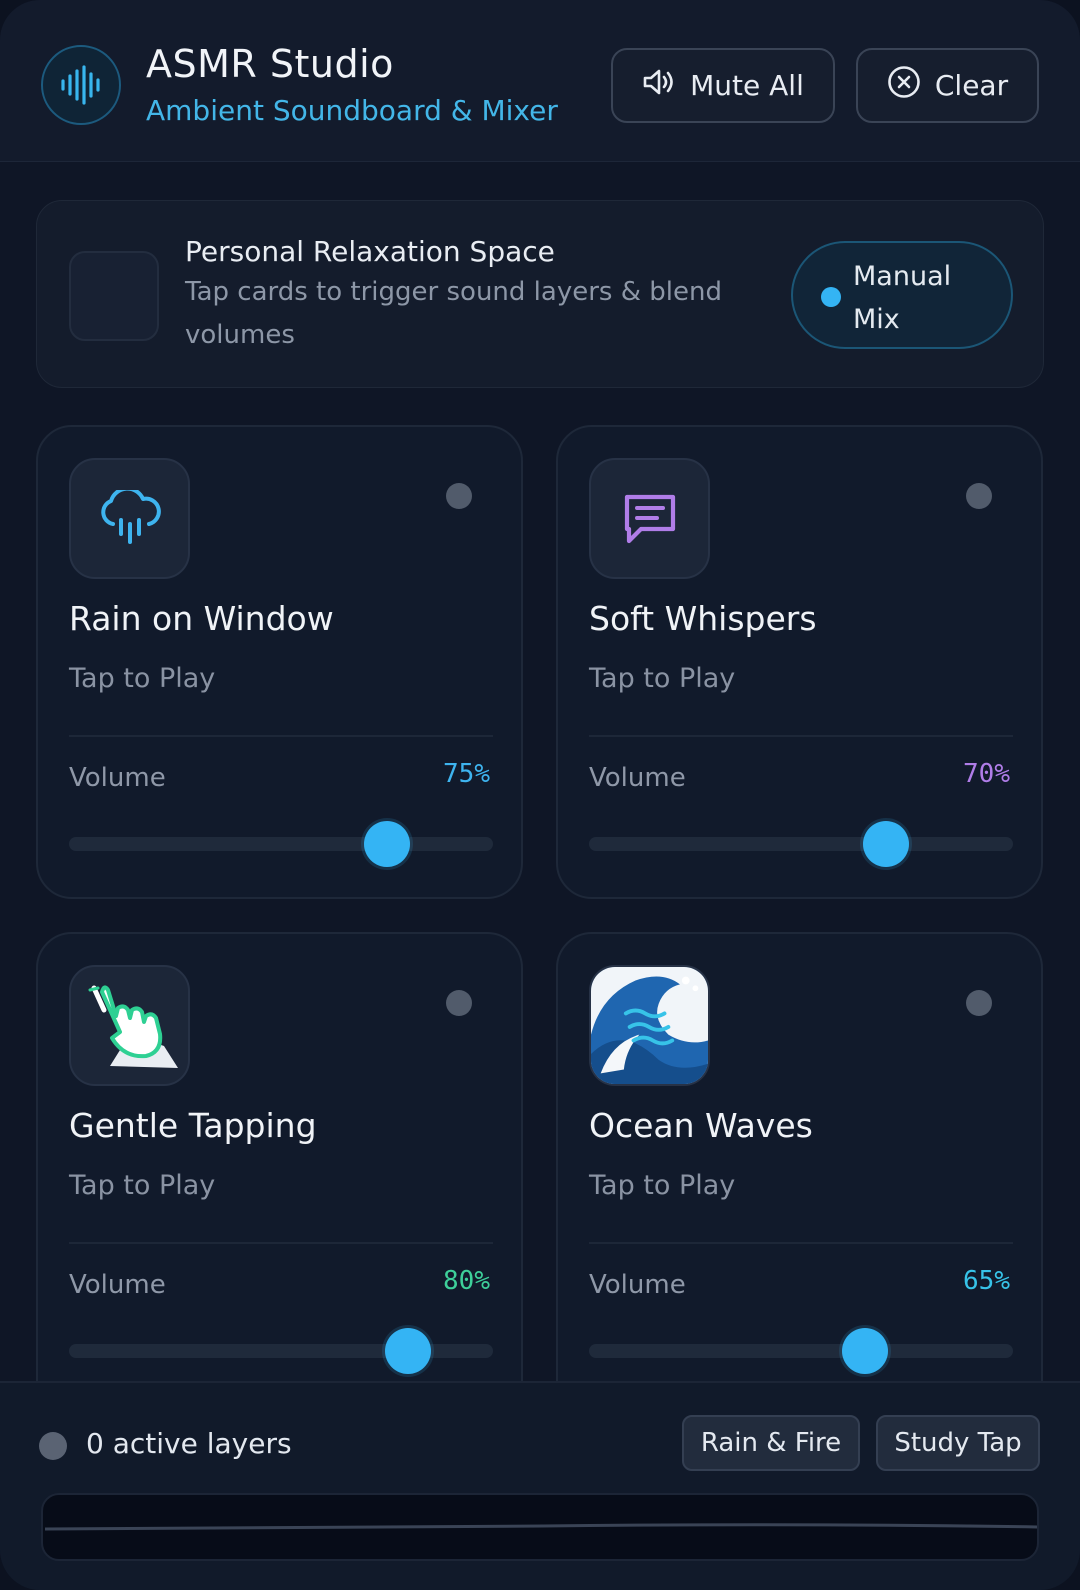 The height and width of the screenshot is (1590, 1080). I want to click on speaker-icon, so click(659, 85).